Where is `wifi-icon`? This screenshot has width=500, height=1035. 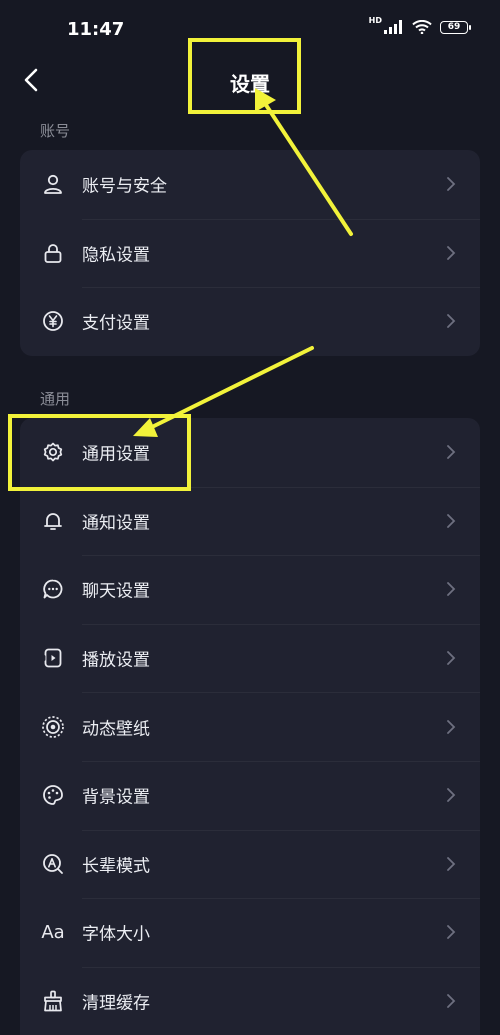 wifi-icon is located at coordinates (422, 27).